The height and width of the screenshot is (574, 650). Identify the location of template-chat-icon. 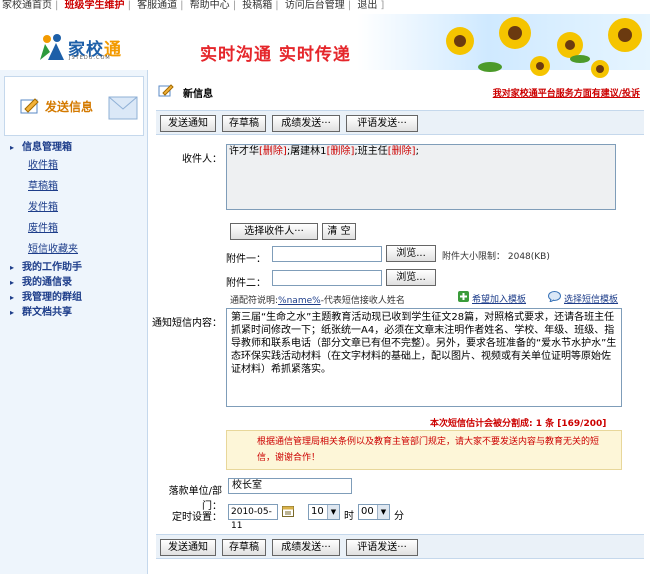
(554, 296).